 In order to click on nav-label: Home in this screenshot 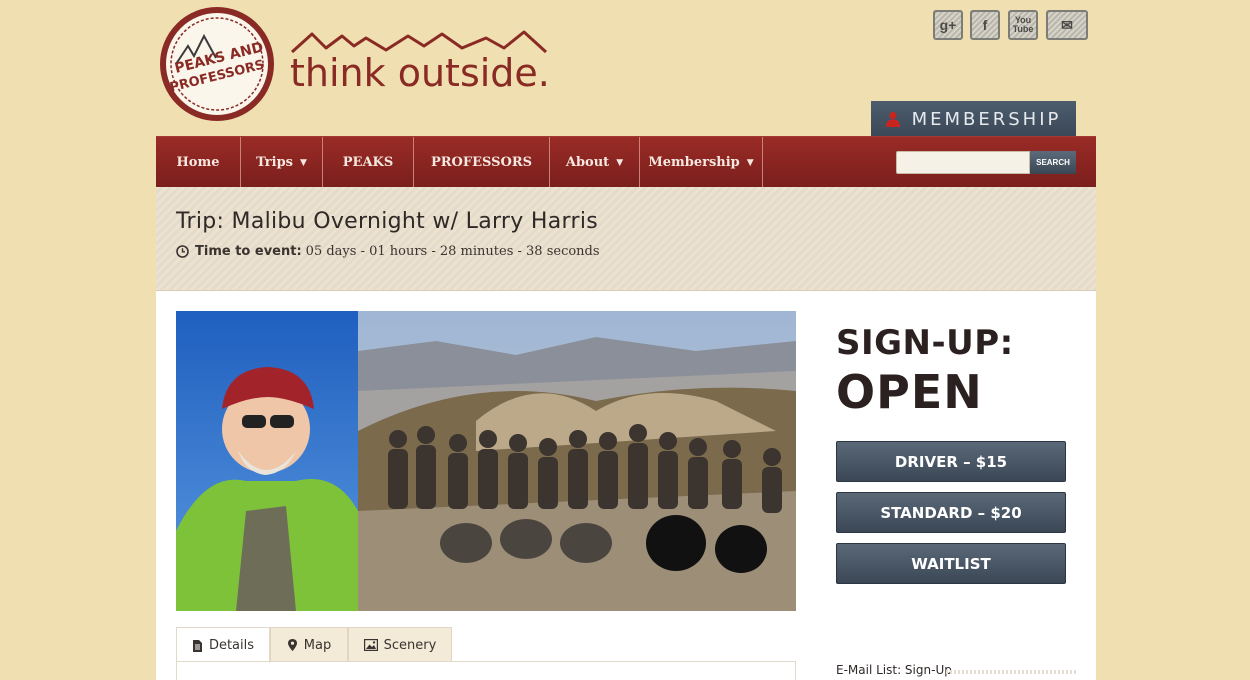, I will do `click(198, 162)`.